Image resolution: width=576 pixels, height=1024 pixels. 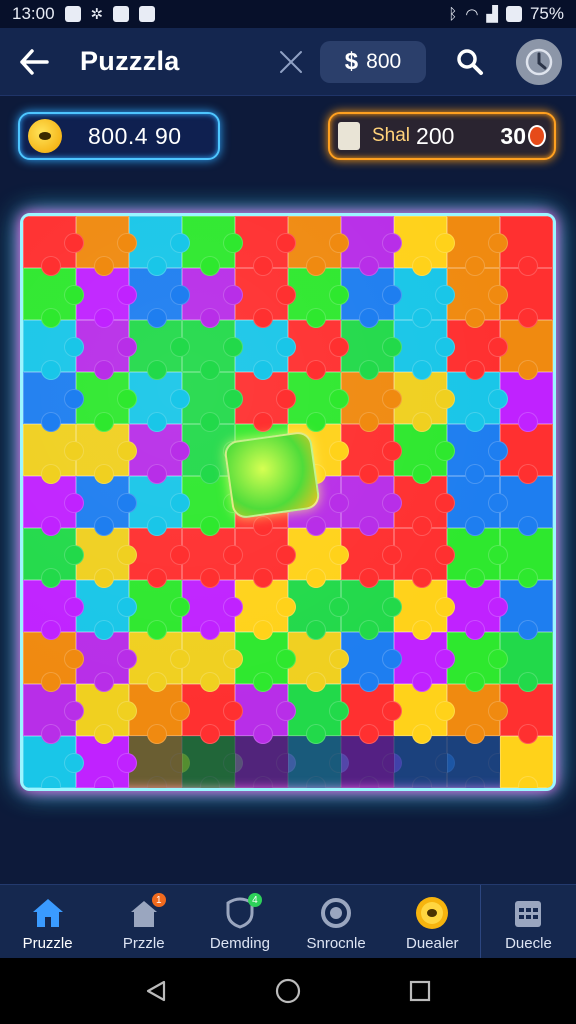 I want to click on target-icon, so click(x=336, y=913).